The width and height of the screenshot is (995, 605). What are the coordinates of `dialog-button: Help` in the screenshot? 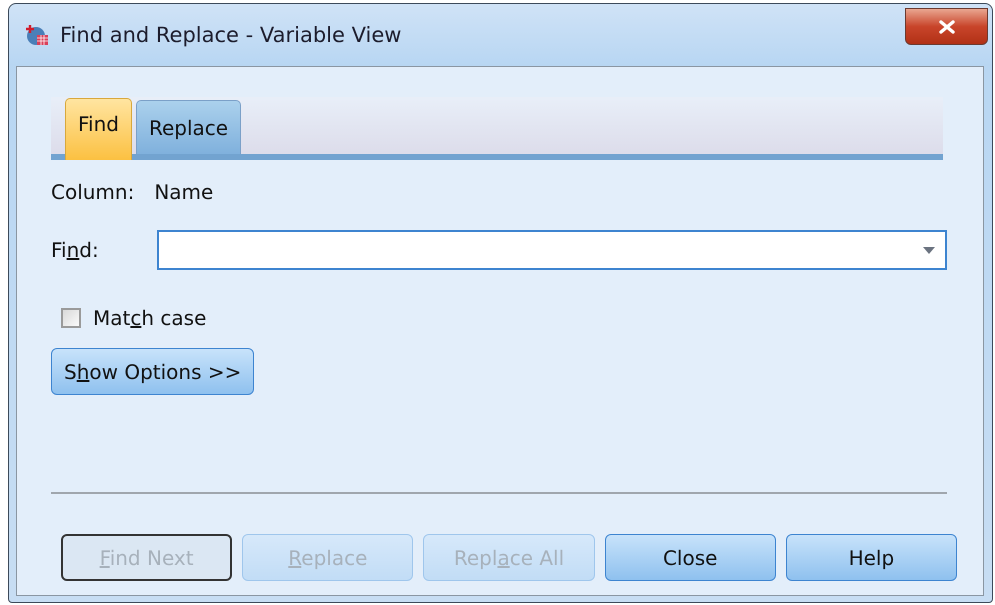 It's located at (871, 557).